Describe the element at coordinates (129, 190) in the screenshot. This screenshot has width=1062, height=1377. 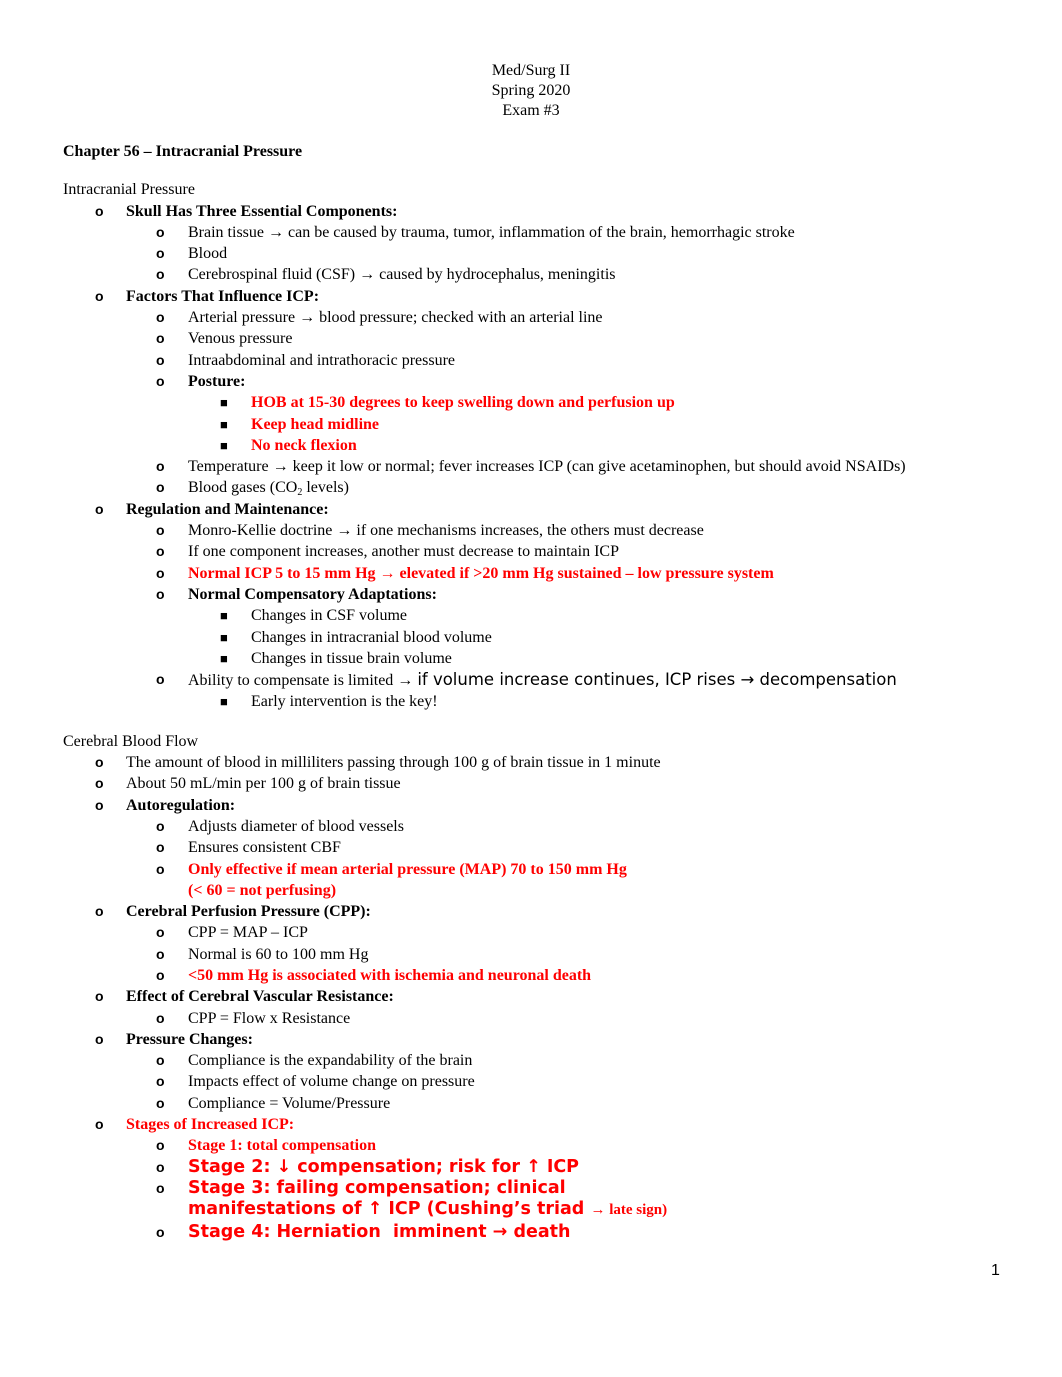
I see `section-title-icp: Intracranial Pressure` at that location.